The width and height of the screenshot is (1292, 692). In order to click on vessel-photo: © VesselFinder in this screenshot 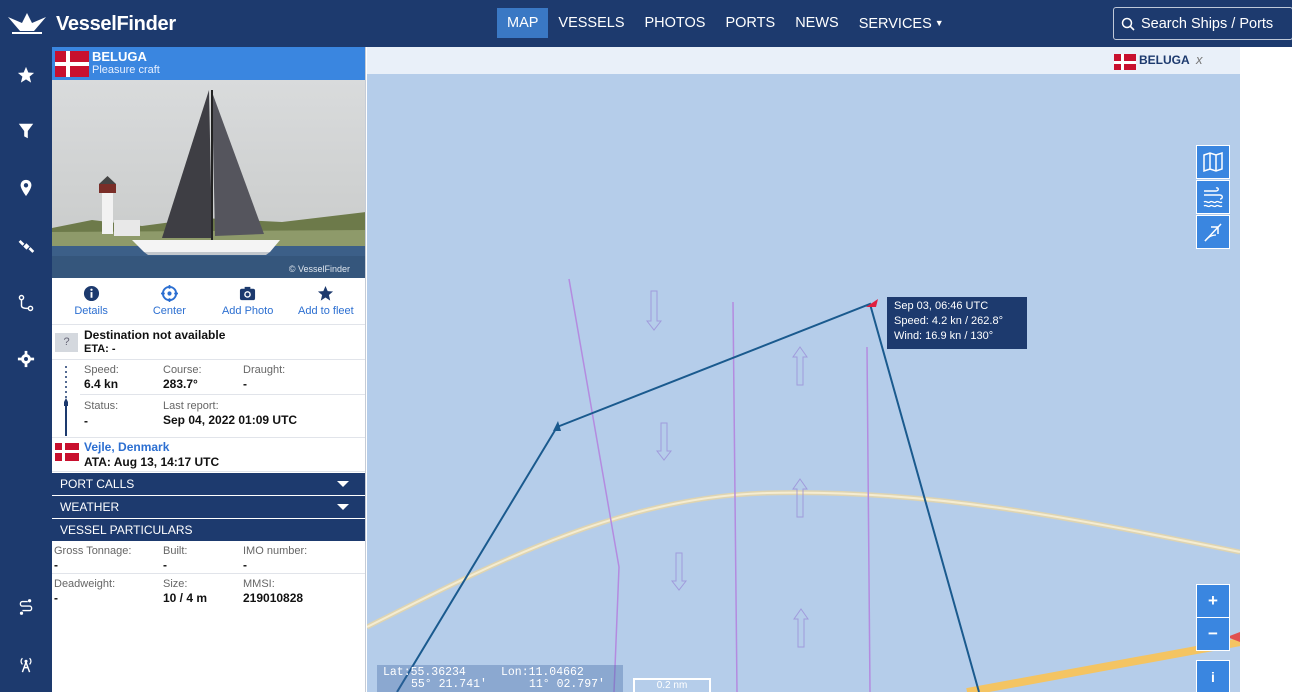, I will do `click(208, 179)`.